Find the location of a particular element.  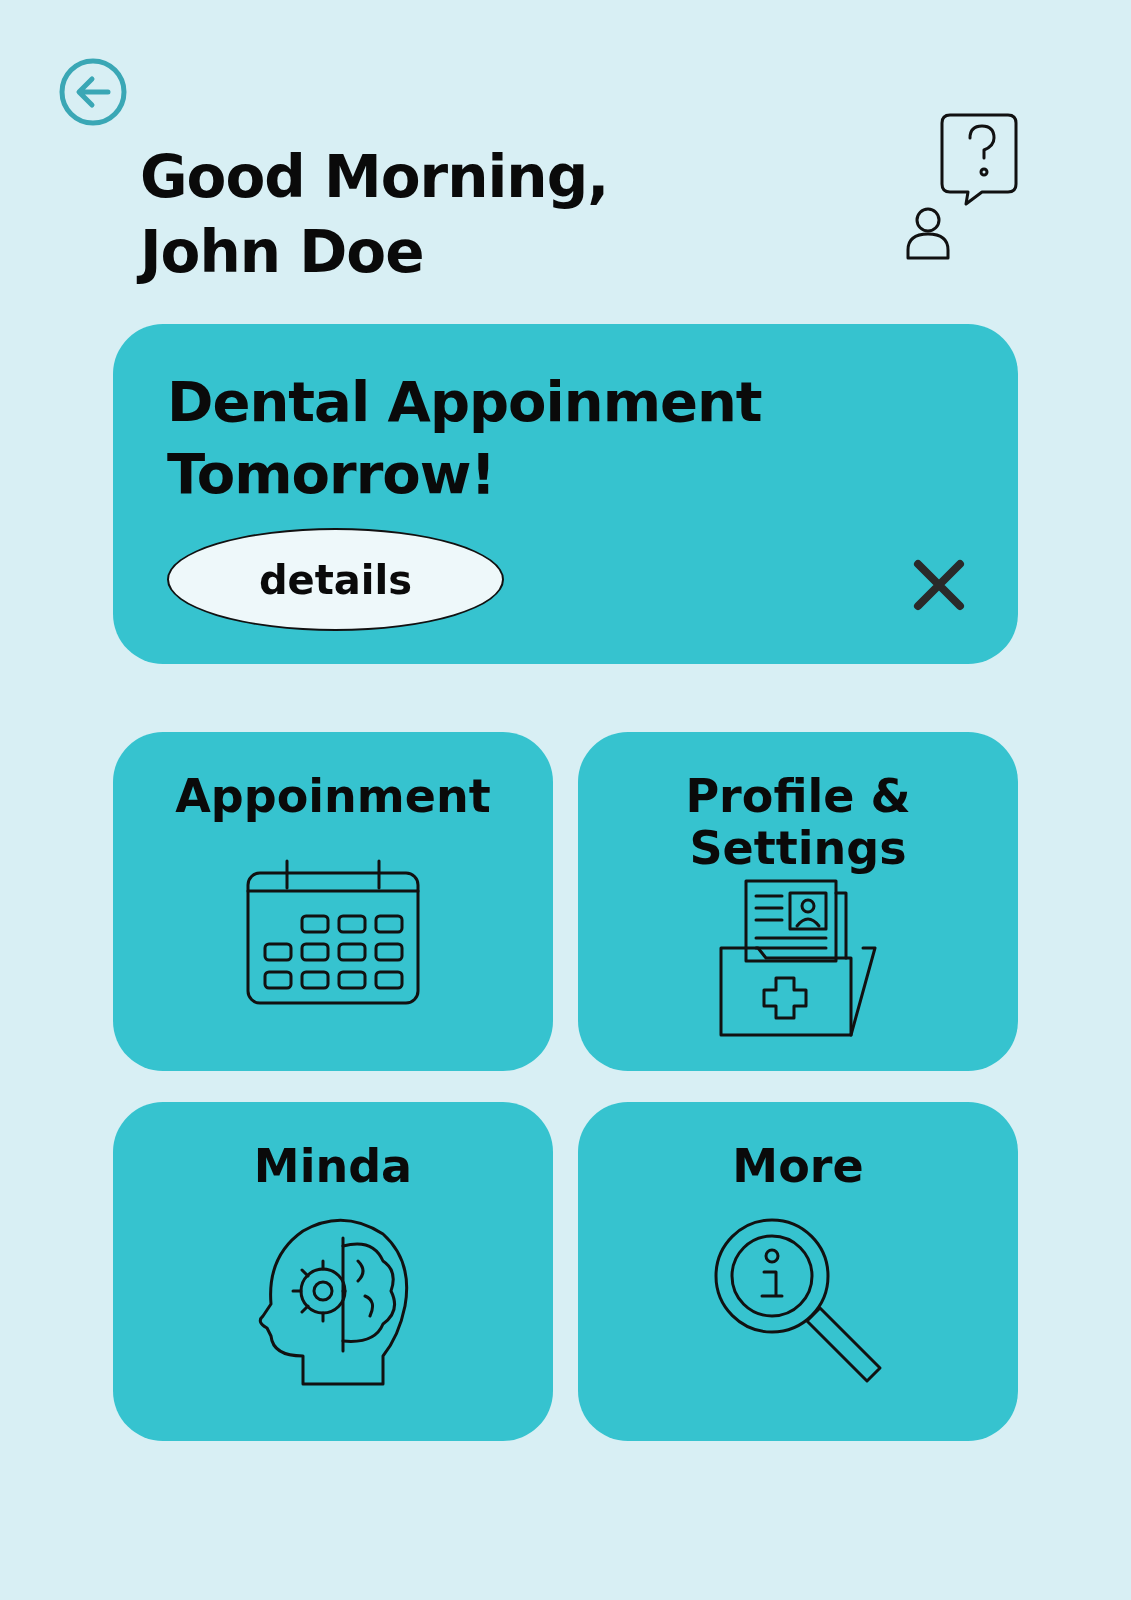

medical-folder-icon is located at coordinates (798, 957).